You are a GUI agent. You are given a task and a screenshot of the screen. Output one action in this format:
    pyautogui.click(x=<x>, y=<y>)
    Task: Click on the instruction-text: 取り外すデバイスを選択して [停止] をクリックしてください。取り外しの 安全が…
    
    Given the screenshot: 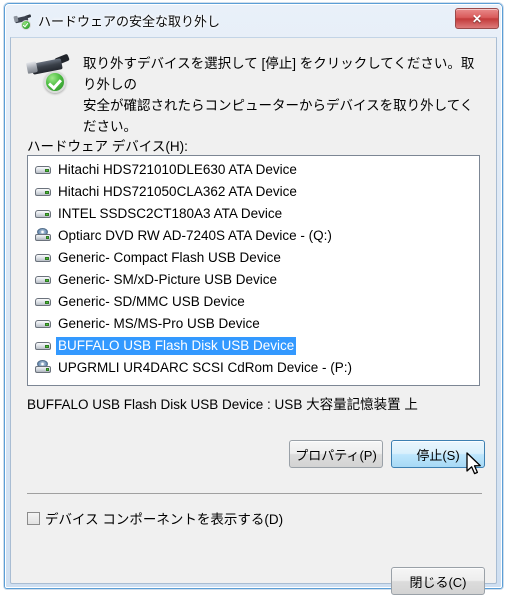 What is the action you would take?
    pyautogui.click(x=282, y=95)
    